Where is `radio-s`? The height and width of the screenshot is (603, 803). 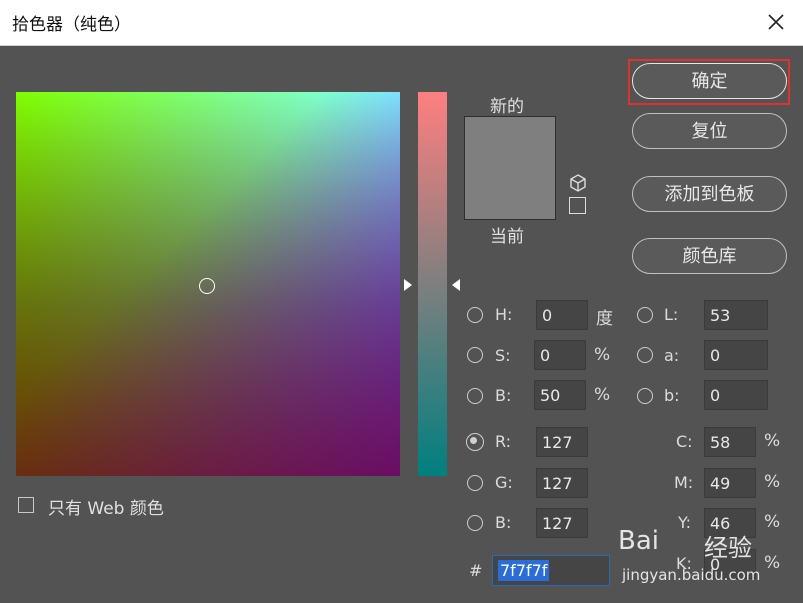
radio-s is located at coordinates (475, 355).